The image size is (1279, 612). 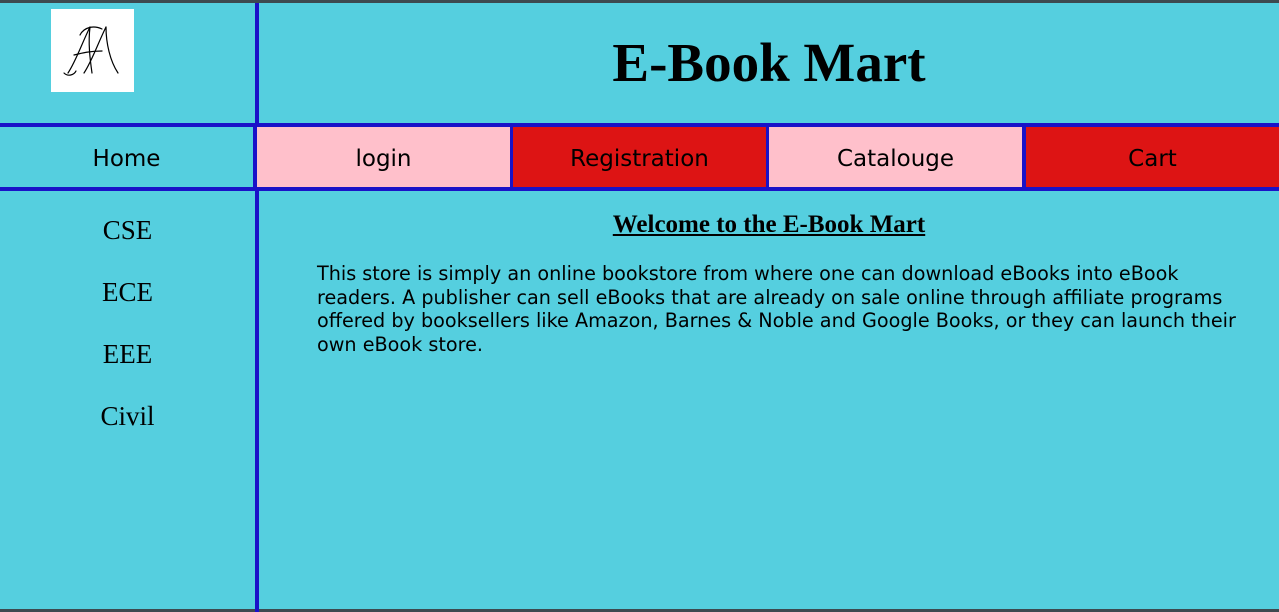 I want to click on monogram-logo-icon, so click(x=90, y=50).